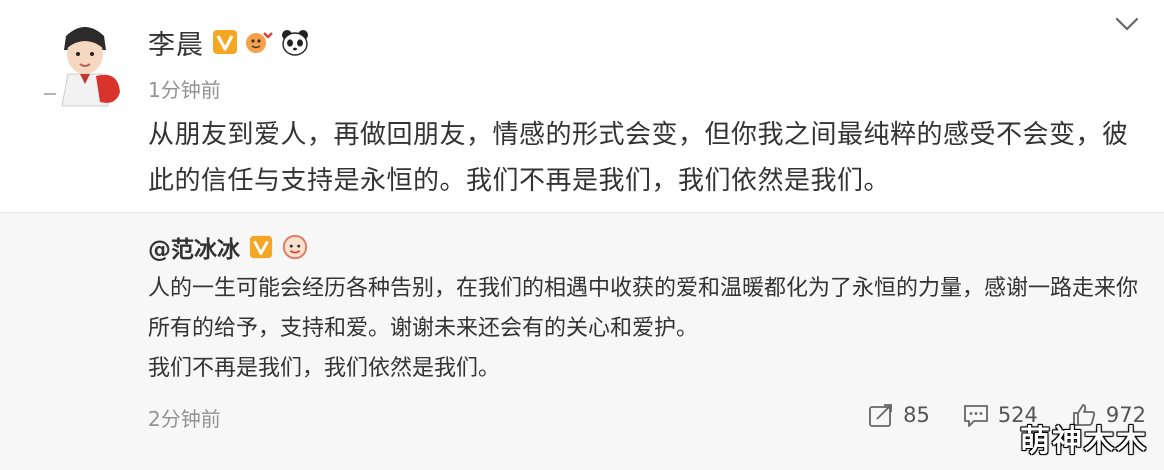 This screenshot has width=1164, height=470. Describe the element at coordinates (324, 368) in the screenshot. I see `repost-paragraph: 我们不再是我们，我们依然是我们。` at that location.